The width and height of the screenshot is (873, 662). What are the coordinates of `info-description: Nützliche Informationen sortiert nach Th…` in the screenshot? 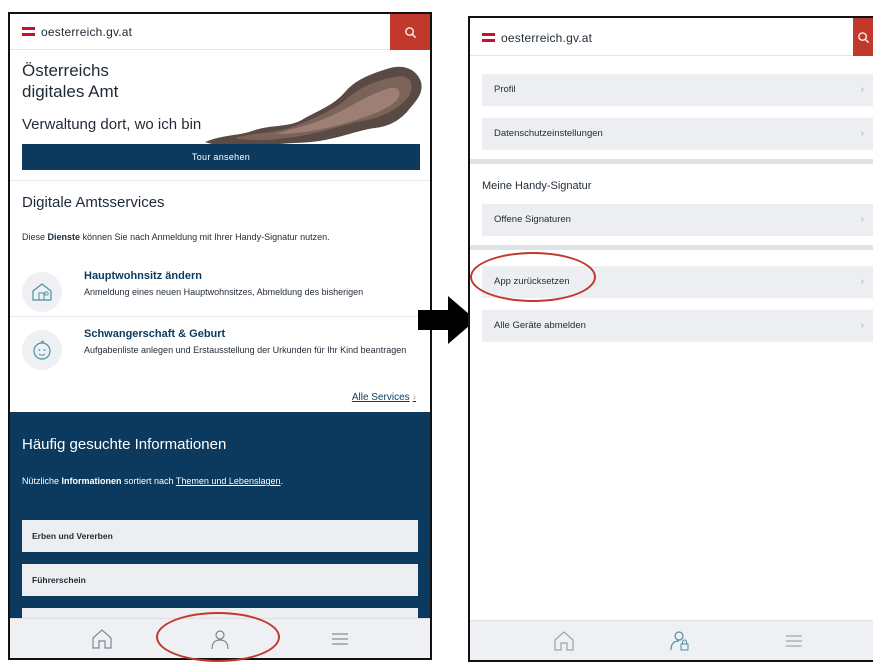 It's located at (152, 481).